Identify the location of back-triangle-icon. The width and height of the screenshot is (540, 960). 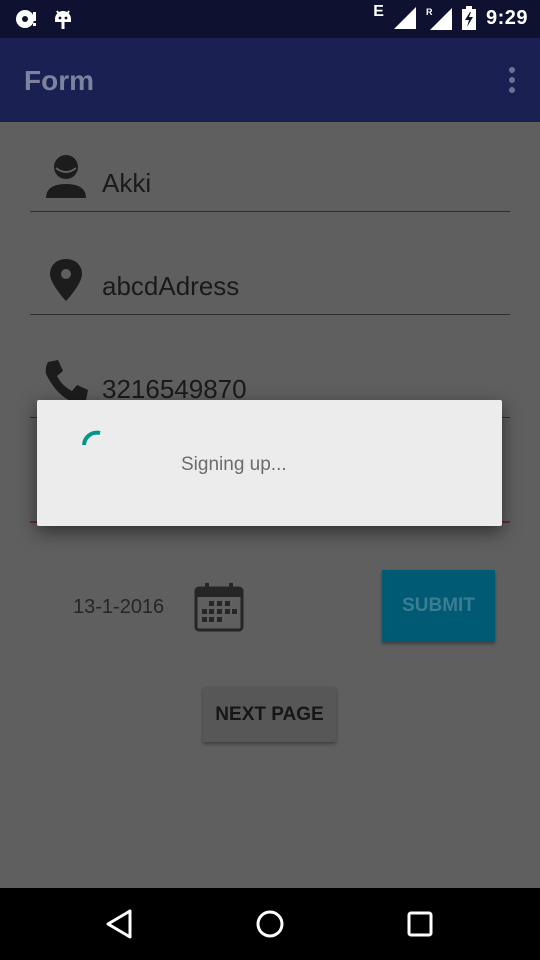
(120, 924).